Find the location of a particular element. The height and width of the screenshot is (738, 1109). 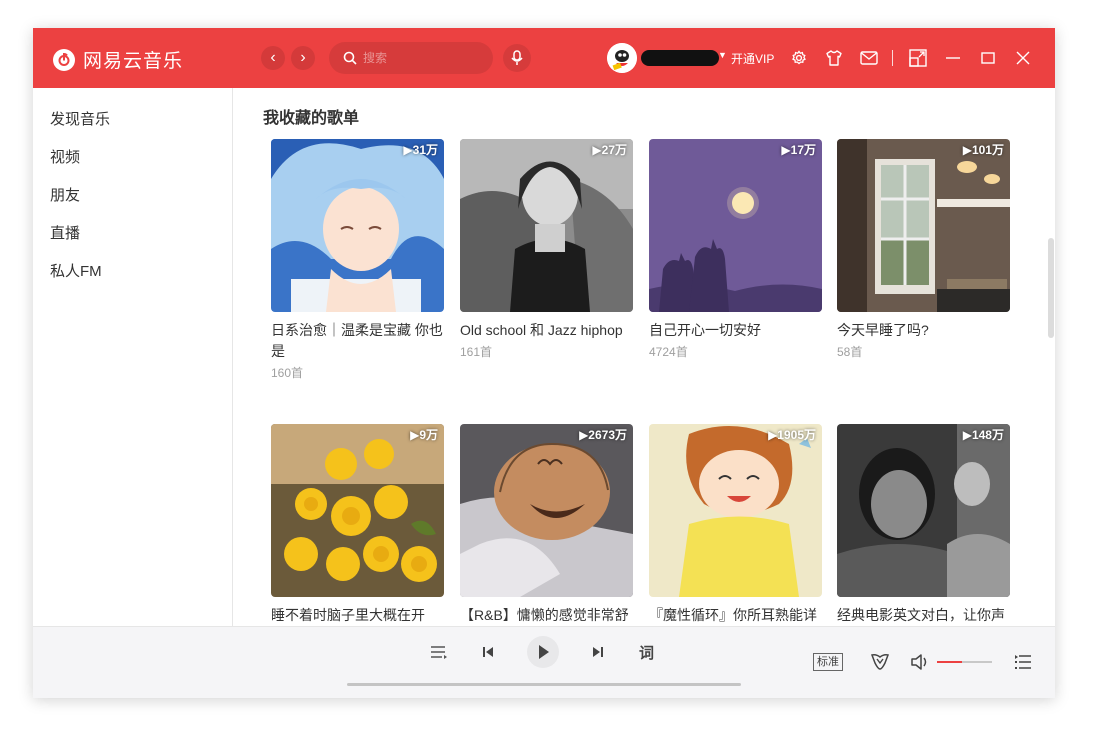

playlist-cover: ▶17万 is located at coordinates (735, 225).